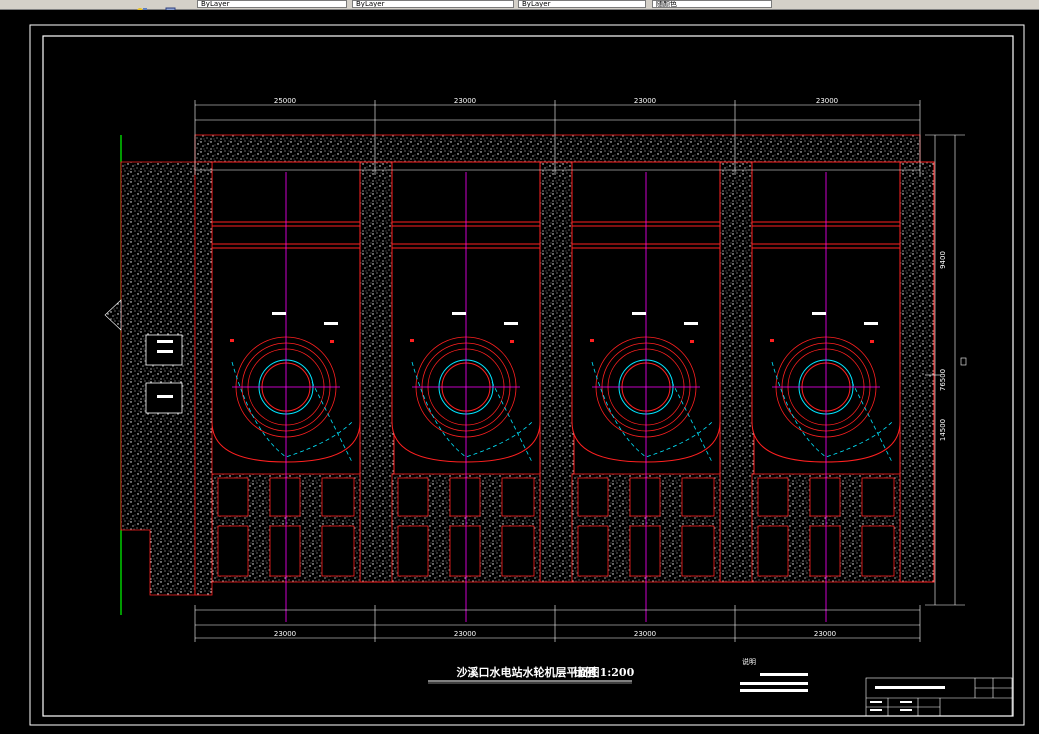 The width and height of the screenshot is (1039, 734). What do you see at coordinates (604, 672) in the screenshot?
I see `drawing-scale: 比例 1:200` at bounding box center [604, 672].